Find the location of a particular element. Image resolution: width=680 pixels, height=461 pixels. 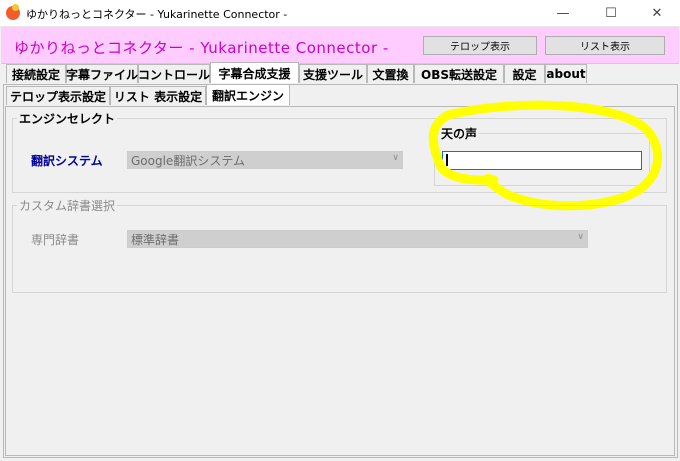

chevron-down-icon: ∨ is located at coordinates (580, 237).